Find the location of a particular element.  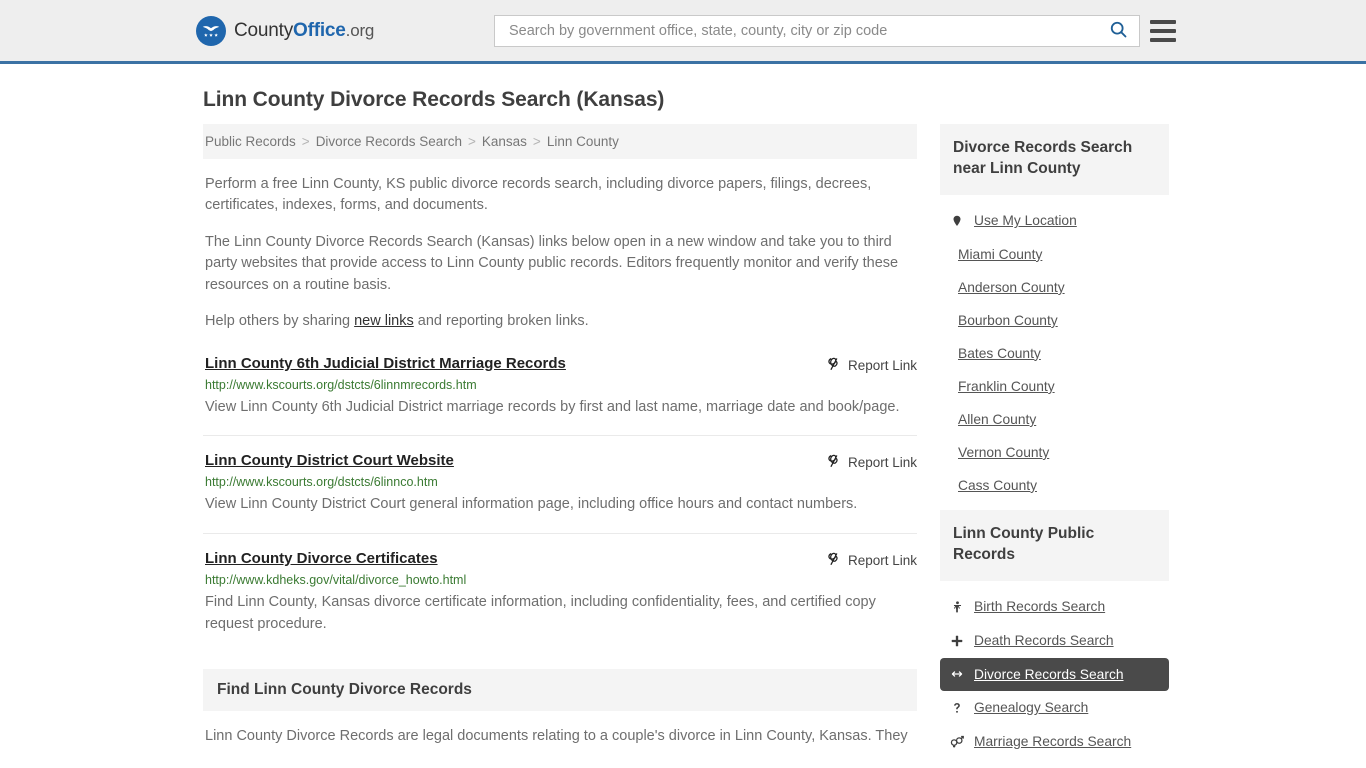

sidebar-item-label: Vernon County is located at coordinates (1004, 452).